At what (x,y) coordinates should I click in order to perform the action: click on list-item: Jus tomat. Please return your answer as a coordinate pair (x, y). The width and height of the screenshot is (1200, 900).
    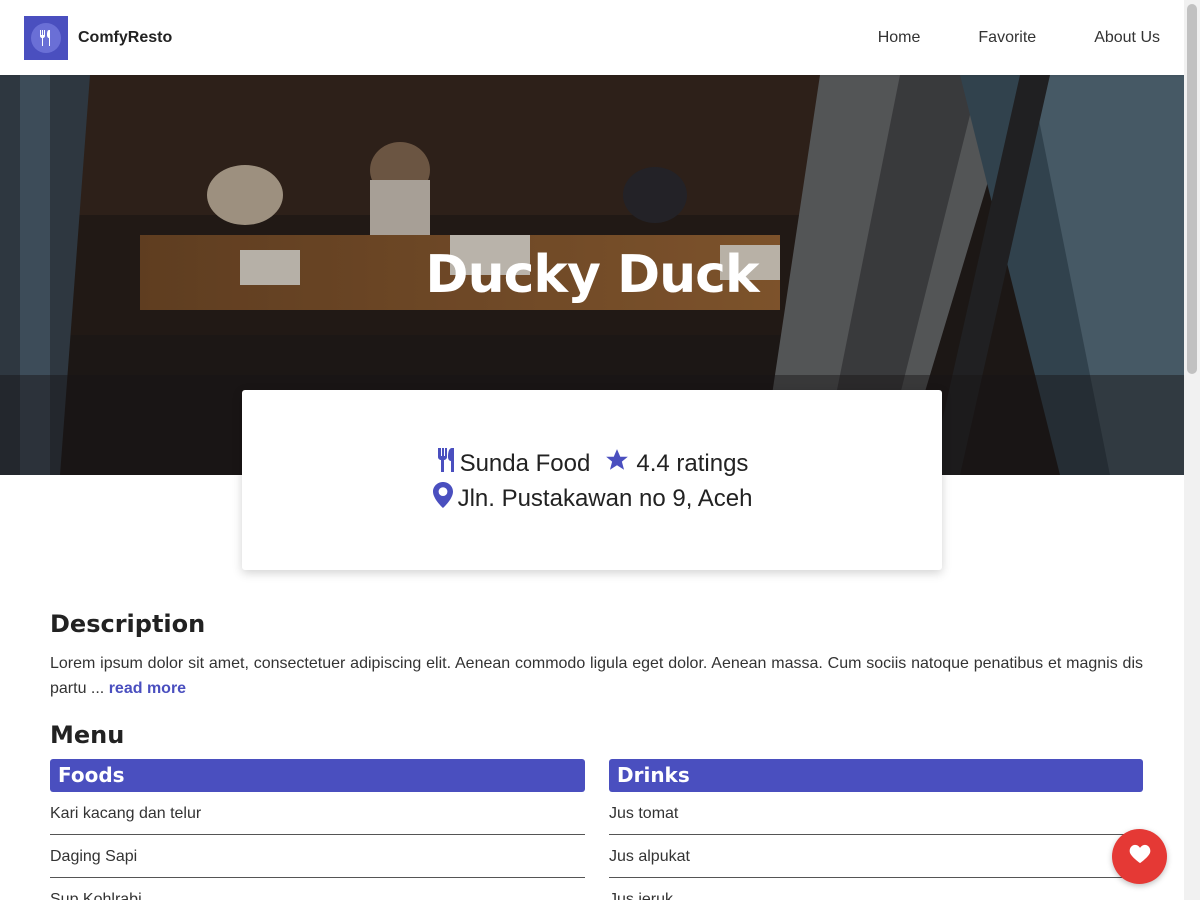
    Looking at the image, I should click on (876, 813).